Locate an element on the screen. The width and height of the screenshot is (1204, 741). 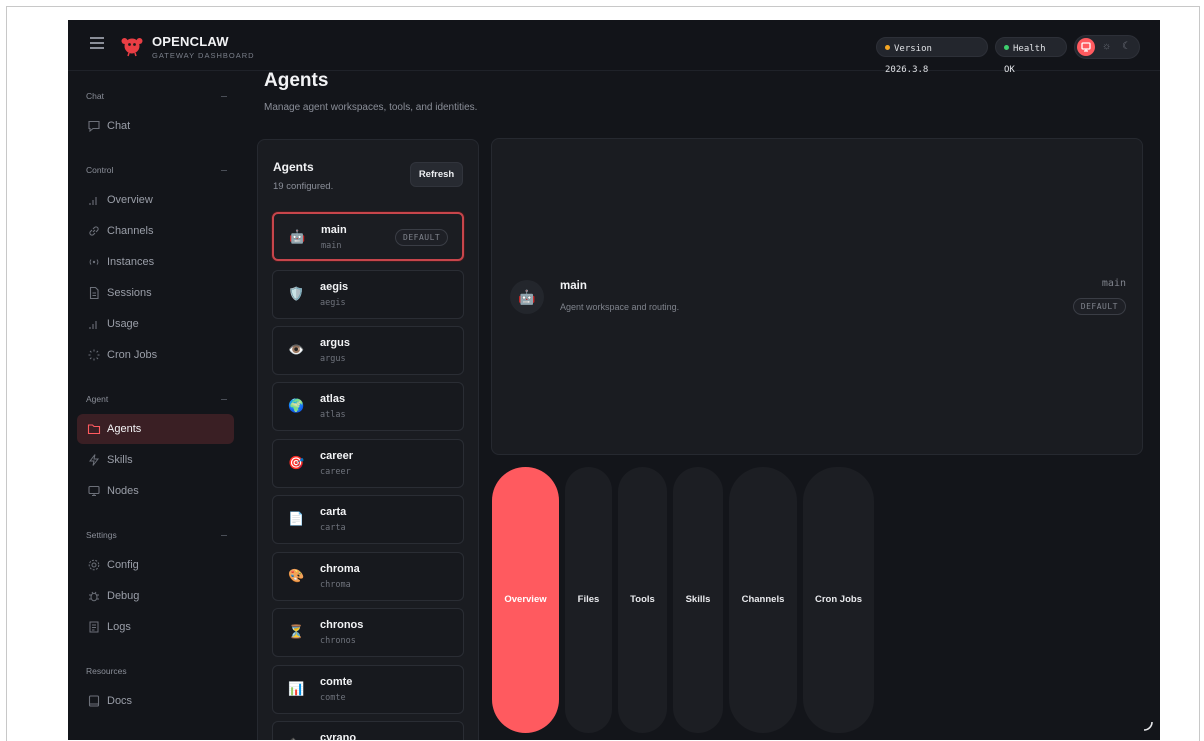
agent-row-comte: 📊 comte comte is located at coordinates (368, 689).